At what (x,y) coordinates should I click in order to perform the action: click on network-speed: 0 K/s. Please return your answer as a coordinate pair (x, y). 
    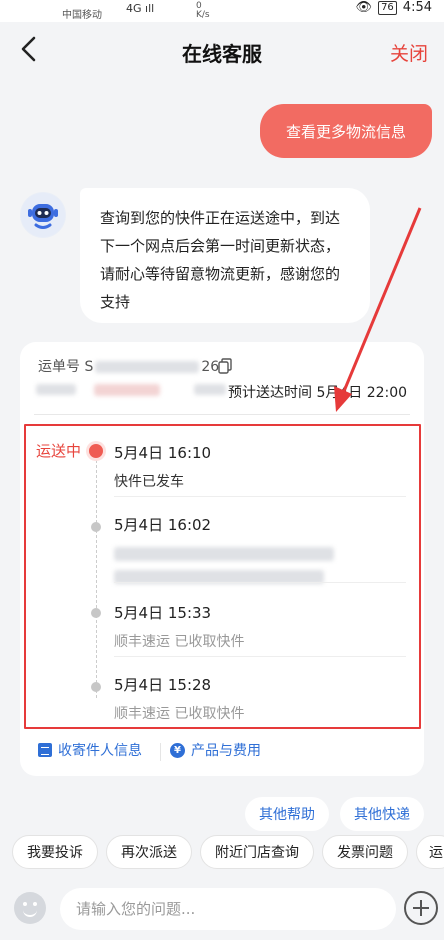
    Looking at the image, I should click on (203, 10).